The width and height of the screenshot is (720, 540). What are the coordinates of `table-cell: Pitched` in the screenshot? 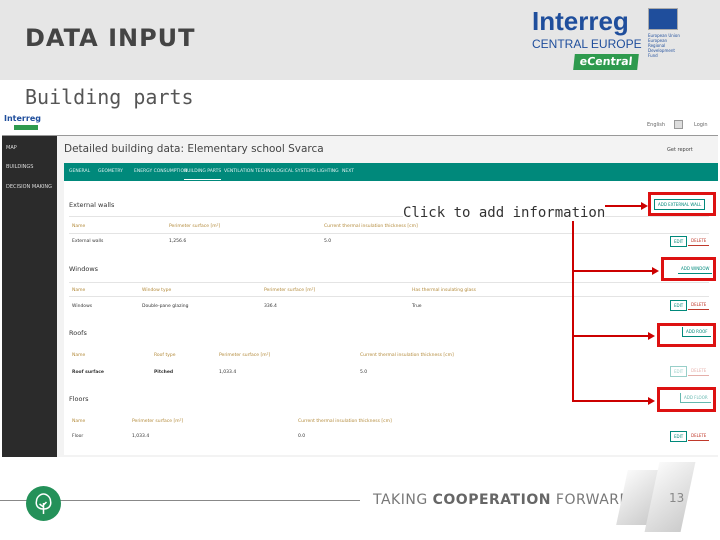 It's located at (164, 372).